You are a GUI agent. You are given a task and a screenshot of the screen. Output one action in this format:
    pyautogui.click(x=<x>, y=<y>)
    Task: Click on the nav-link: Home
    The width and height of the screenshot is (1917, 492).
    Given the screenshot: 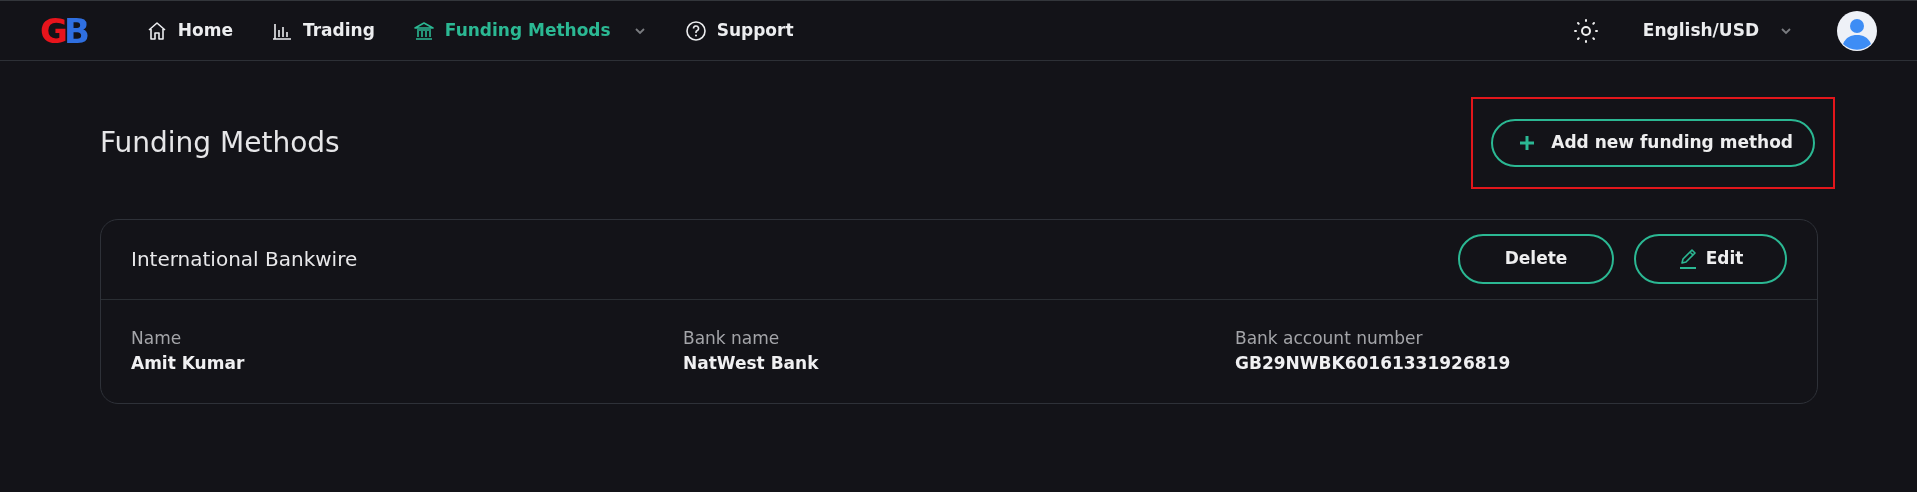 What is the action you would take?
    pyautogui.click(x=189, y=30)
    